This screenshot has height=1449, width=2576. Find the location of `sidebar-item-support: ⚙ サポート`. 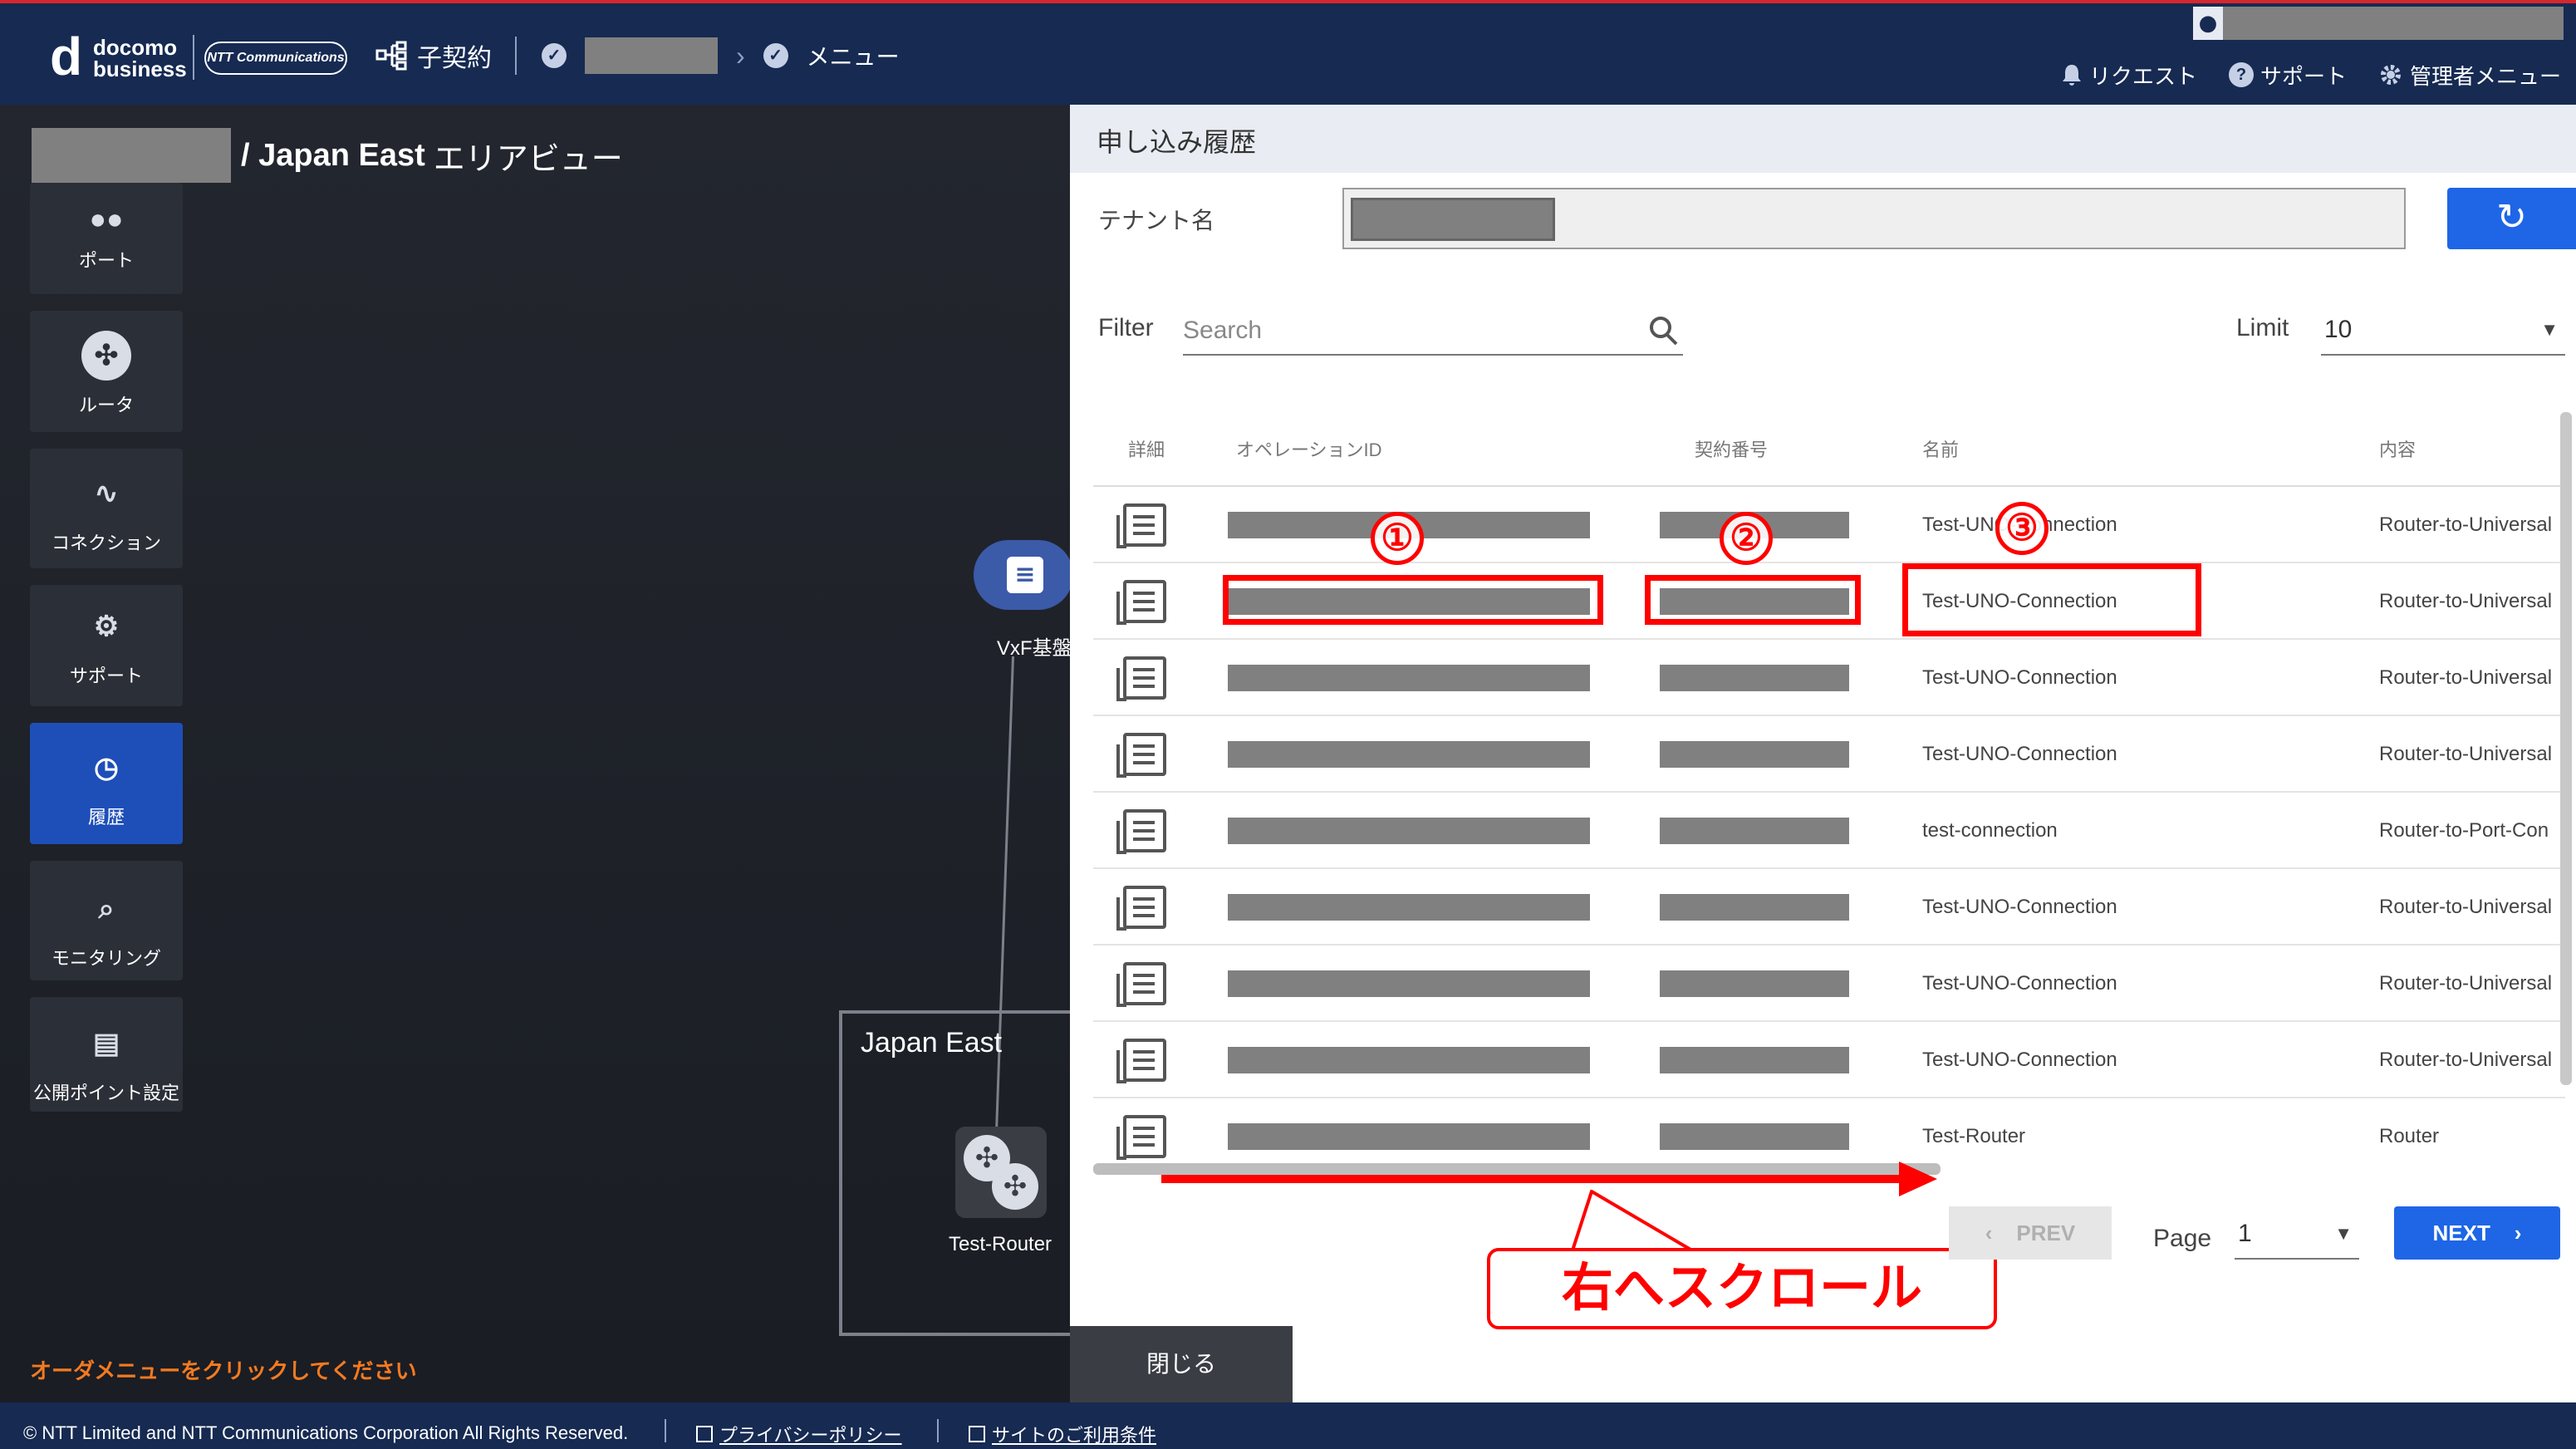

sidebar-item-support: ⚙ サポート is located at coordinates (106, 645).